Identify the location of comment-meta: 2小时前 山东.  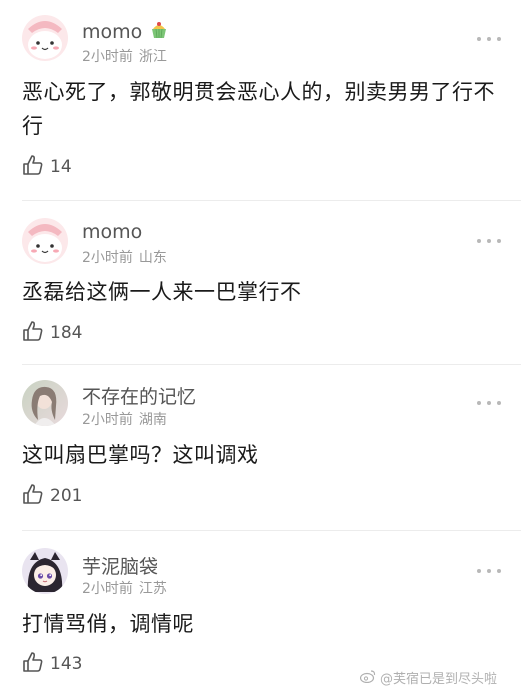
(124, 257).